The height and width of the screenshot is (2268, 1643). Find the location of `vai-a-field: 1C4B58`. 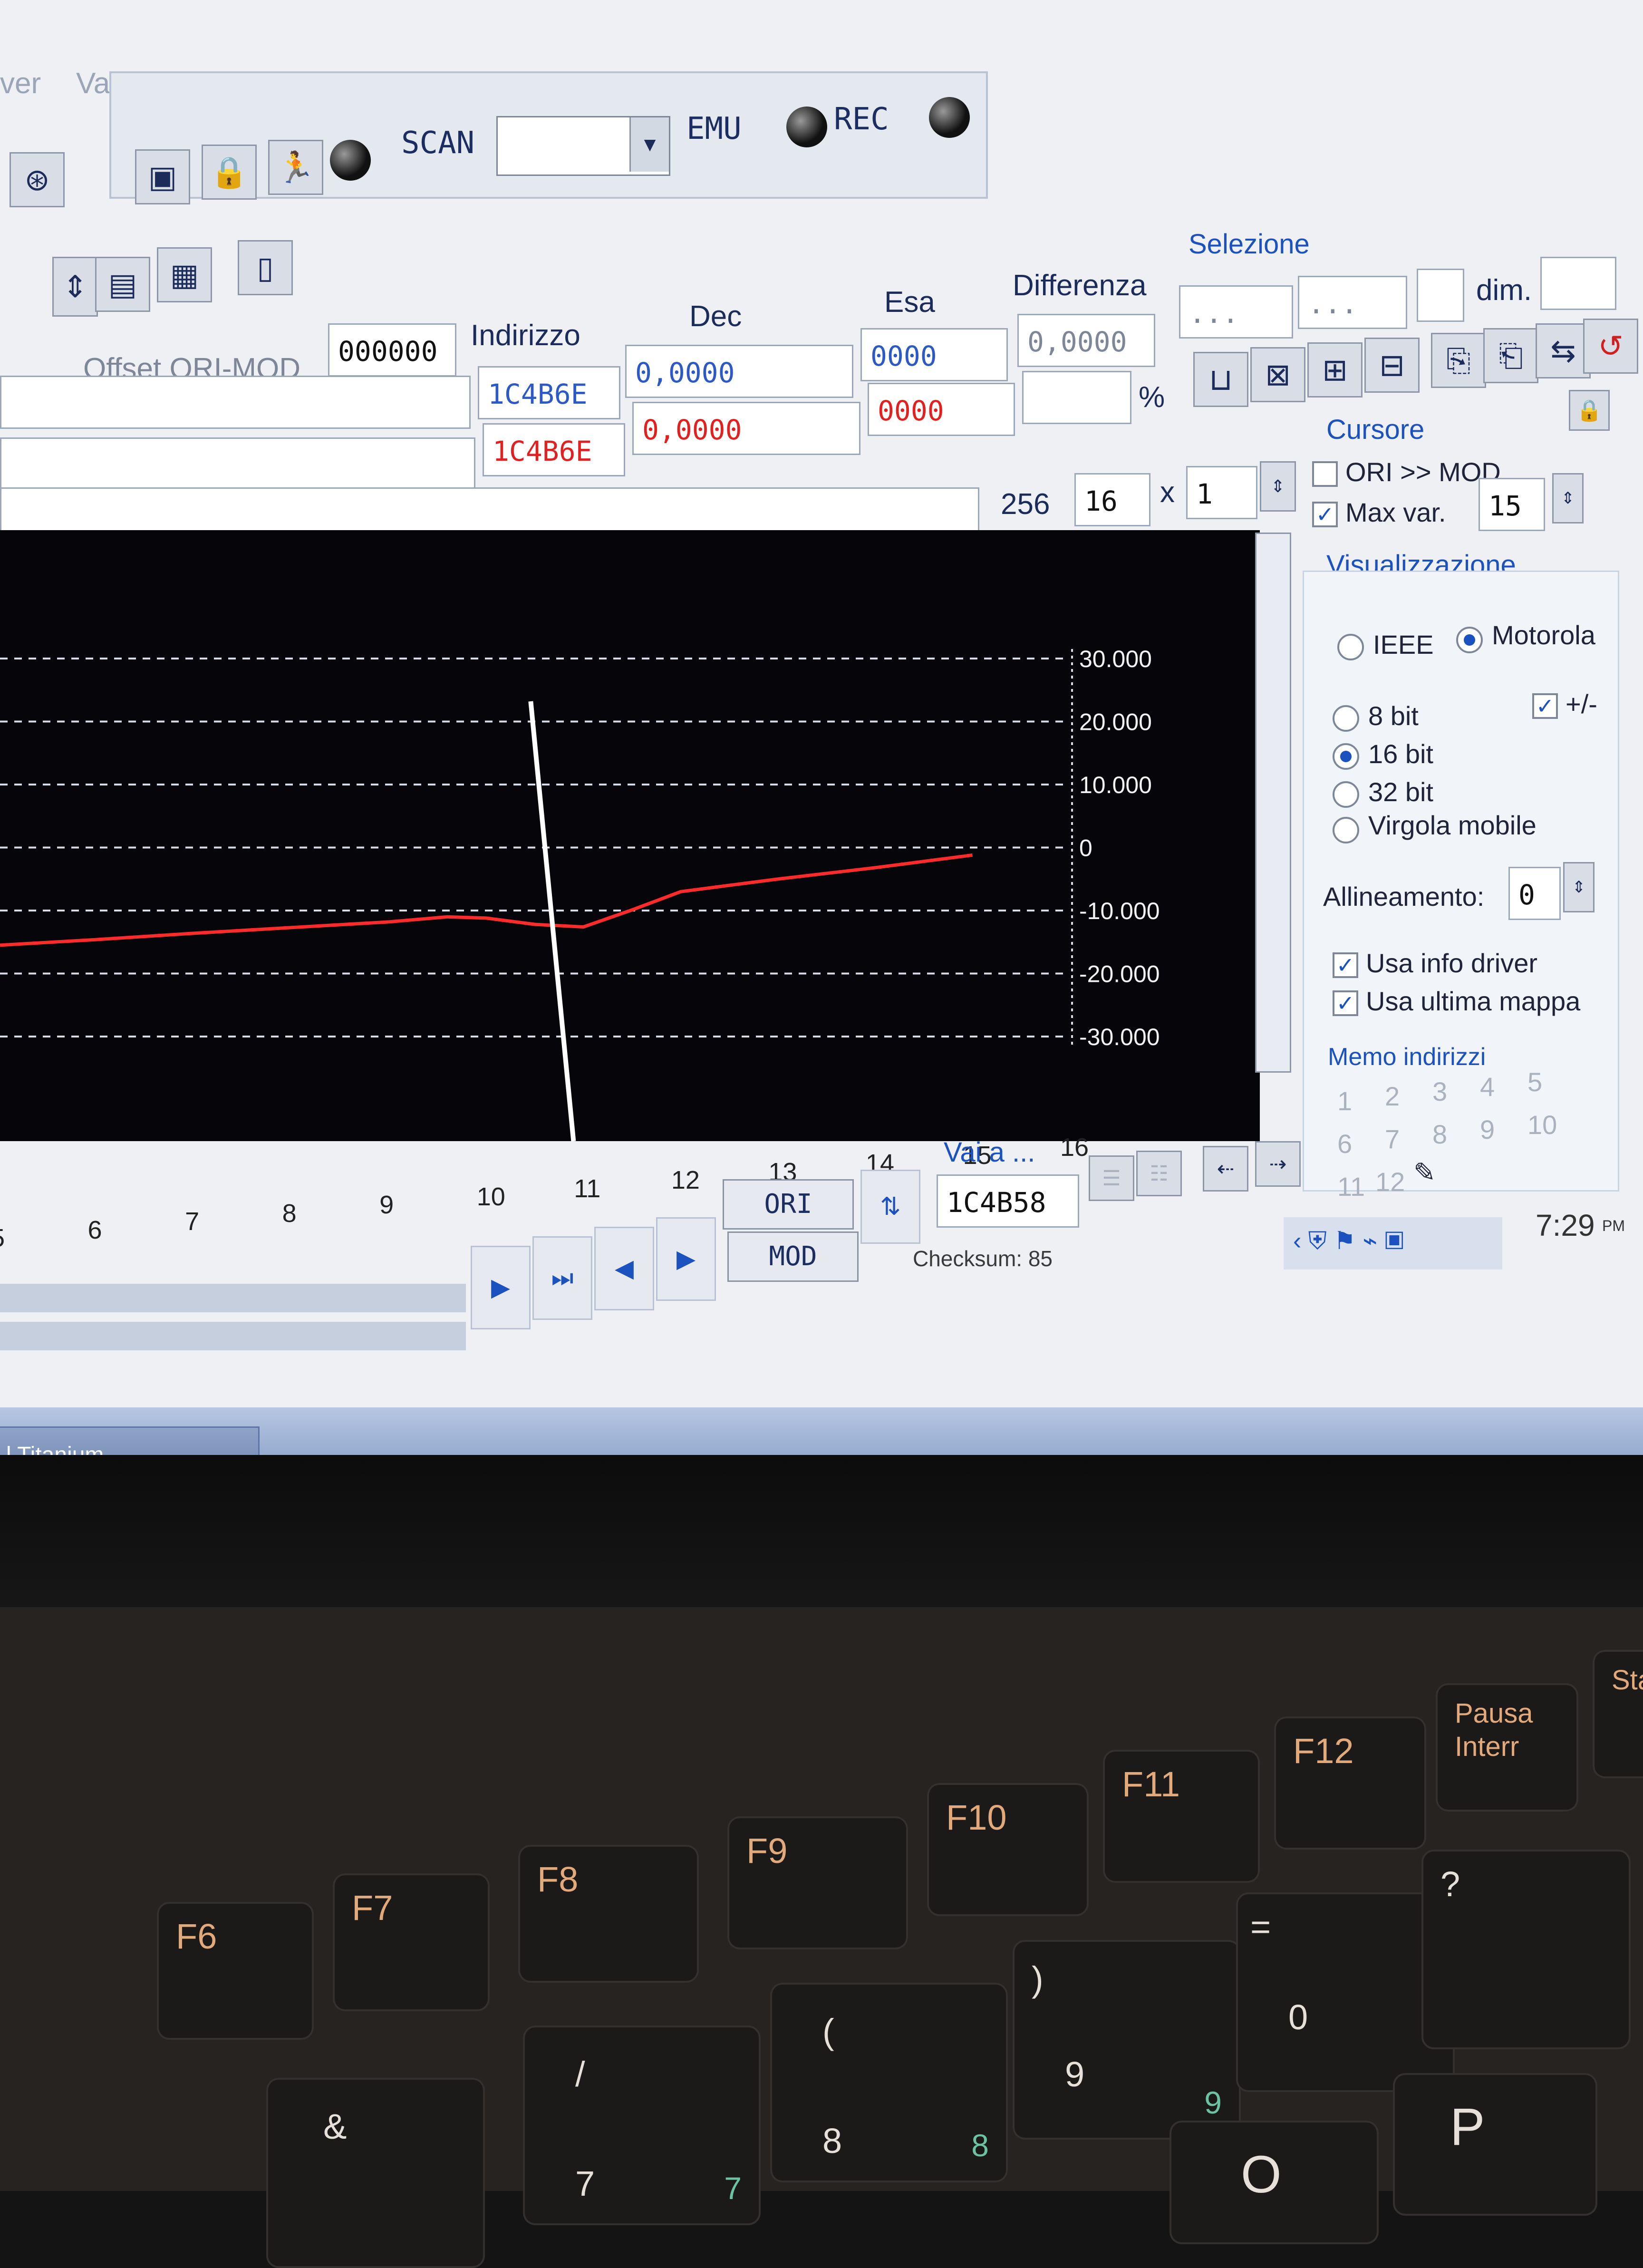

vai-a-field: 1C4B58 is located at coordinates (1008, 1201).